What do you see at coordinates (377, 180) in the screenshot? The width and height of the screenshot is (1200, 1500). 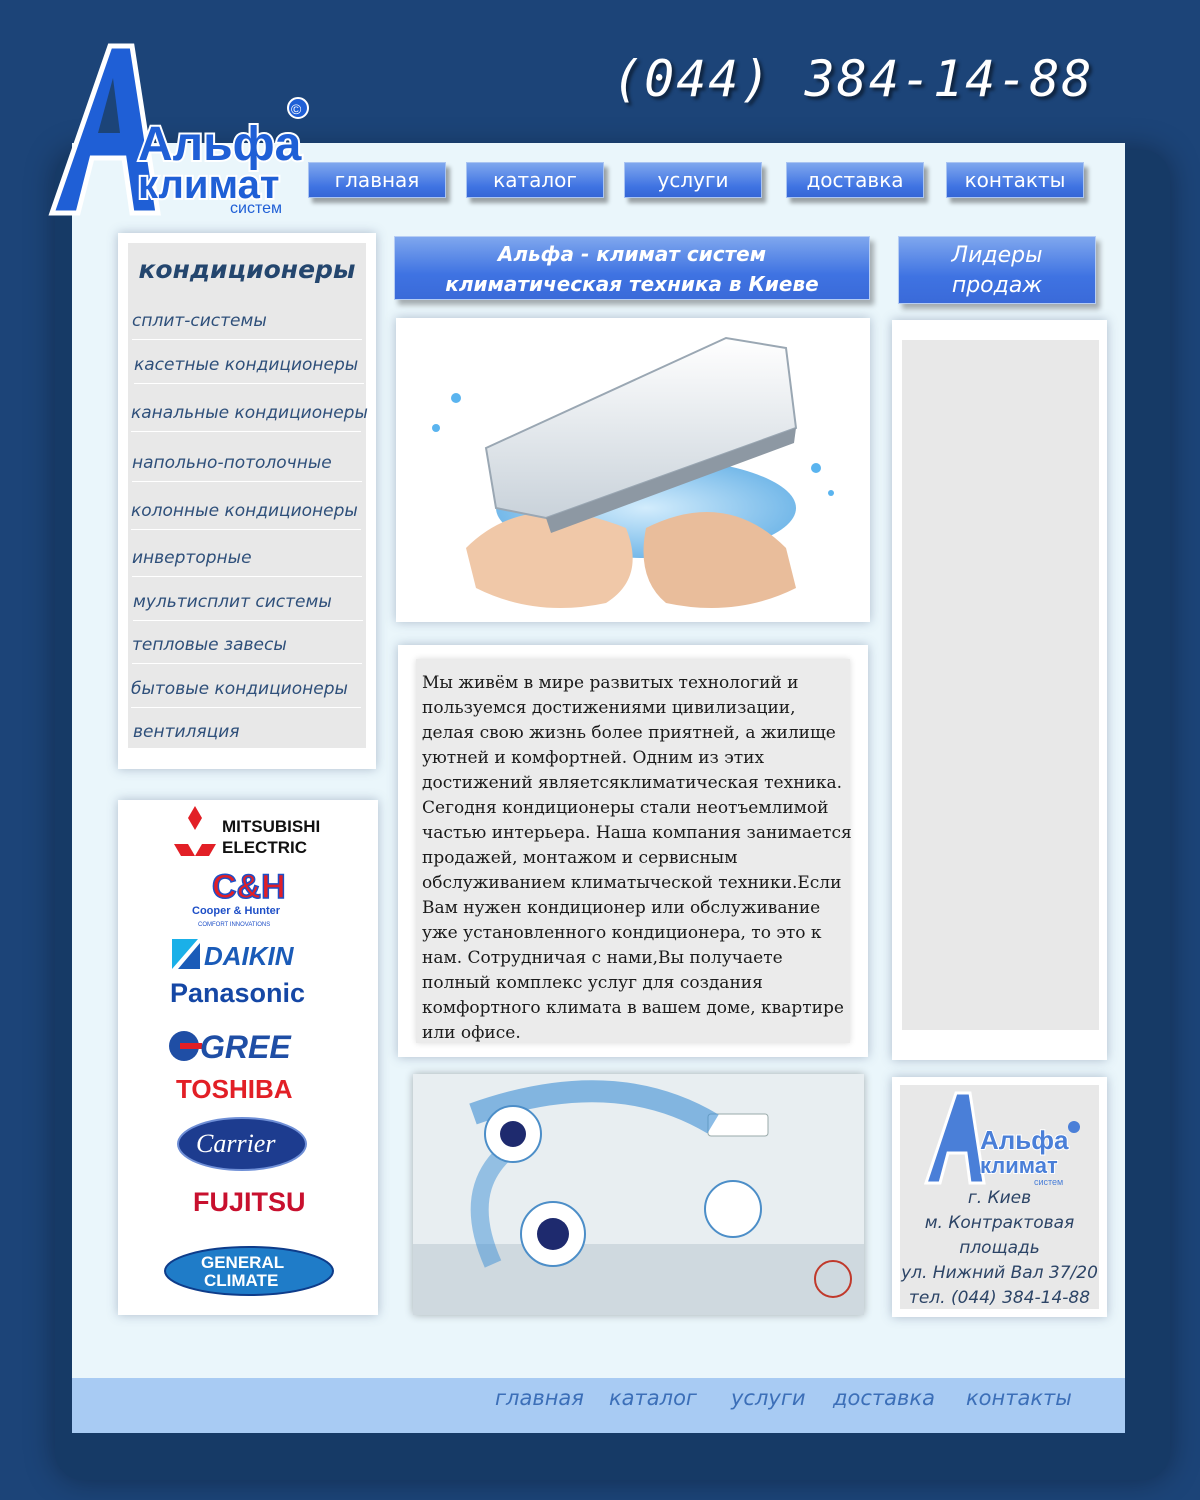 I see `nav-home-button: главная` at bounding box center [377, 180].